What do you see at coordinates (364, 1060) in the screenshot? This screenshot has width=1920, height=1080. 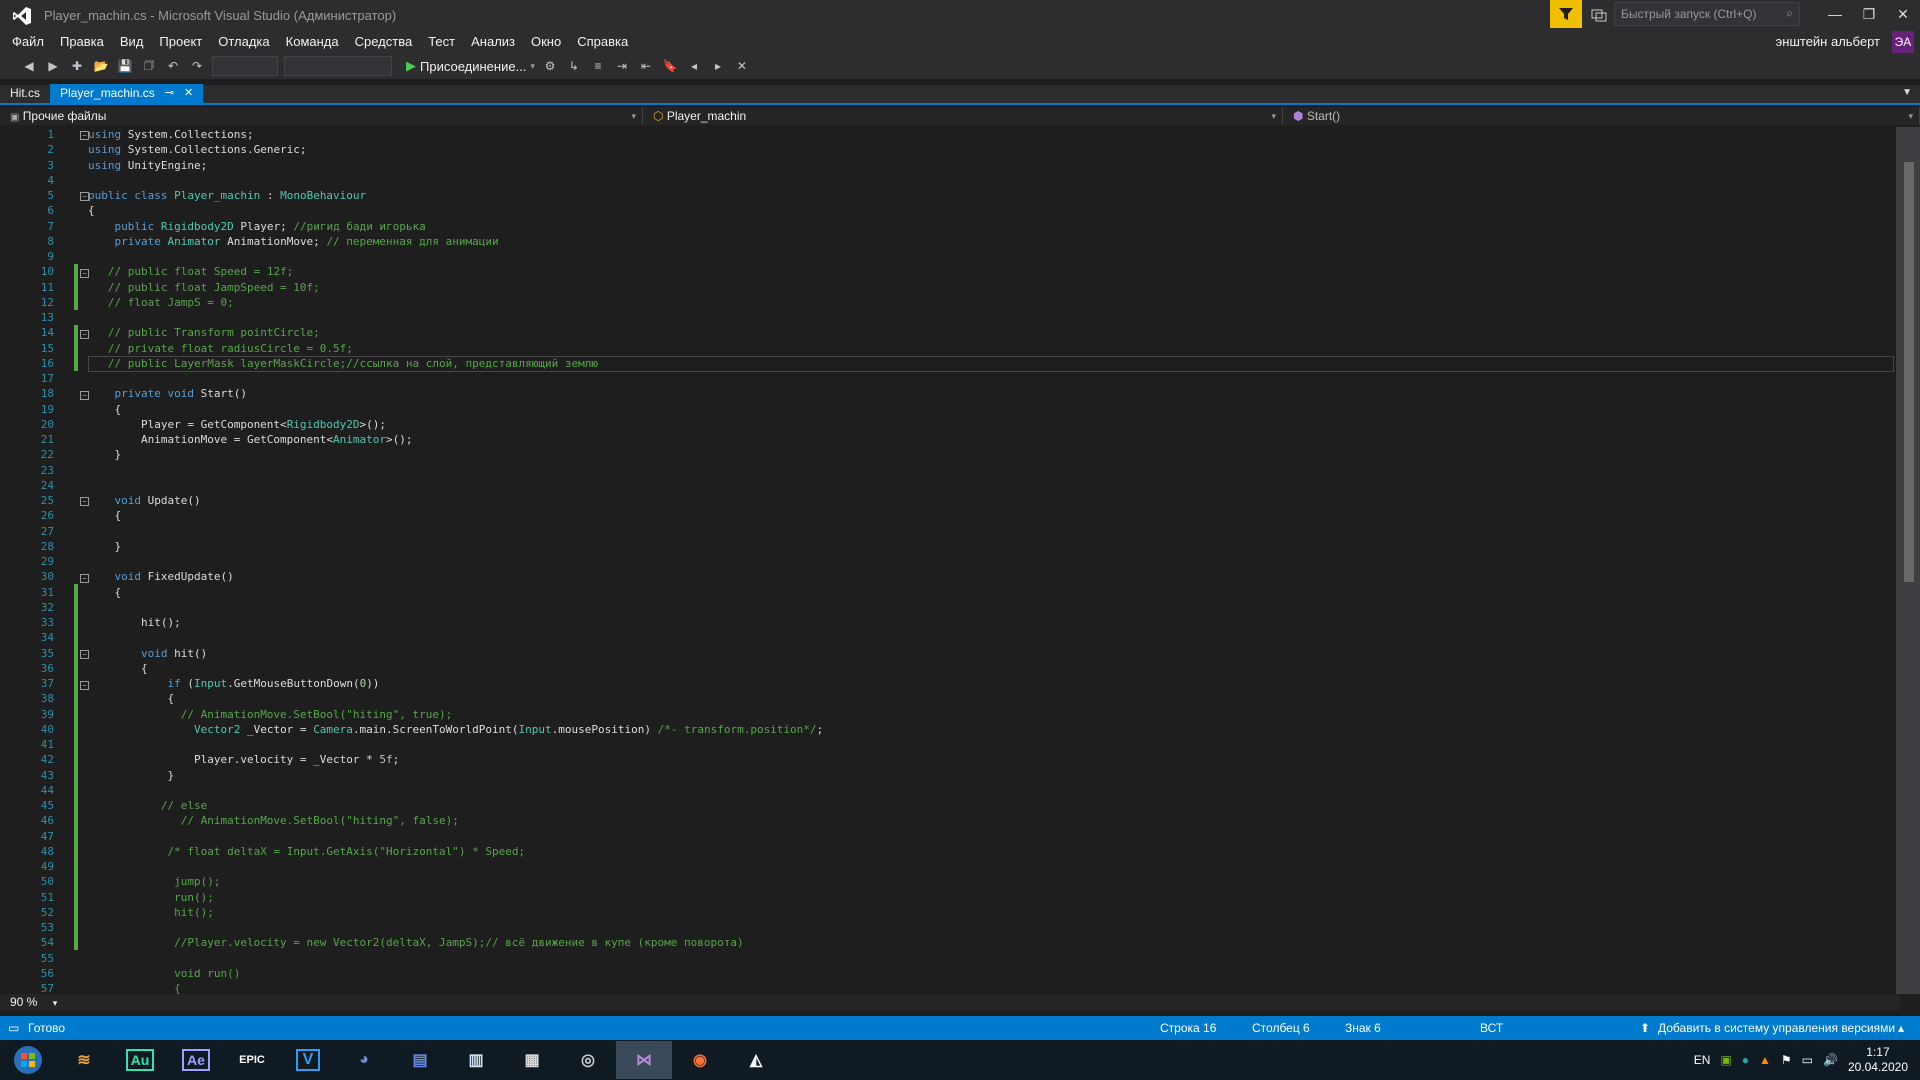 I see `discord-icon: ◕` at bounding box center [364, 1060].